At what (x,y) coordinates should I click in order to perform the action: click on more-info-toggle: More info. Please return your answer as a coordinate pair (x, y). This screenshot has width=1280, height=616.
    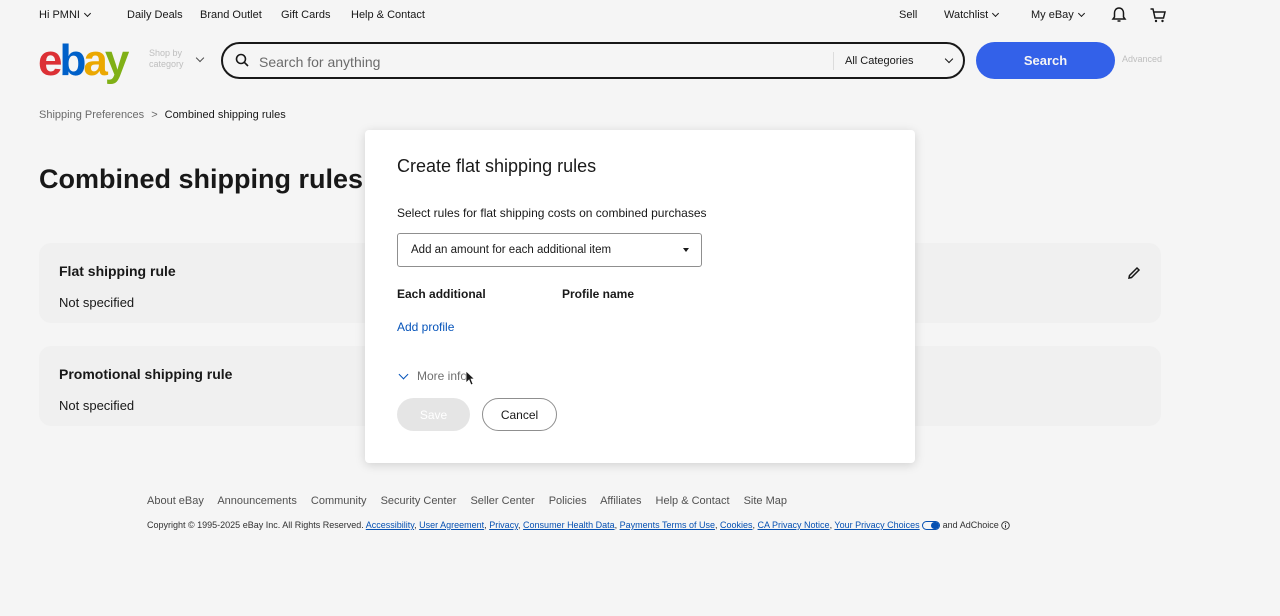
    Looking at the image, I should click on (432, 376).